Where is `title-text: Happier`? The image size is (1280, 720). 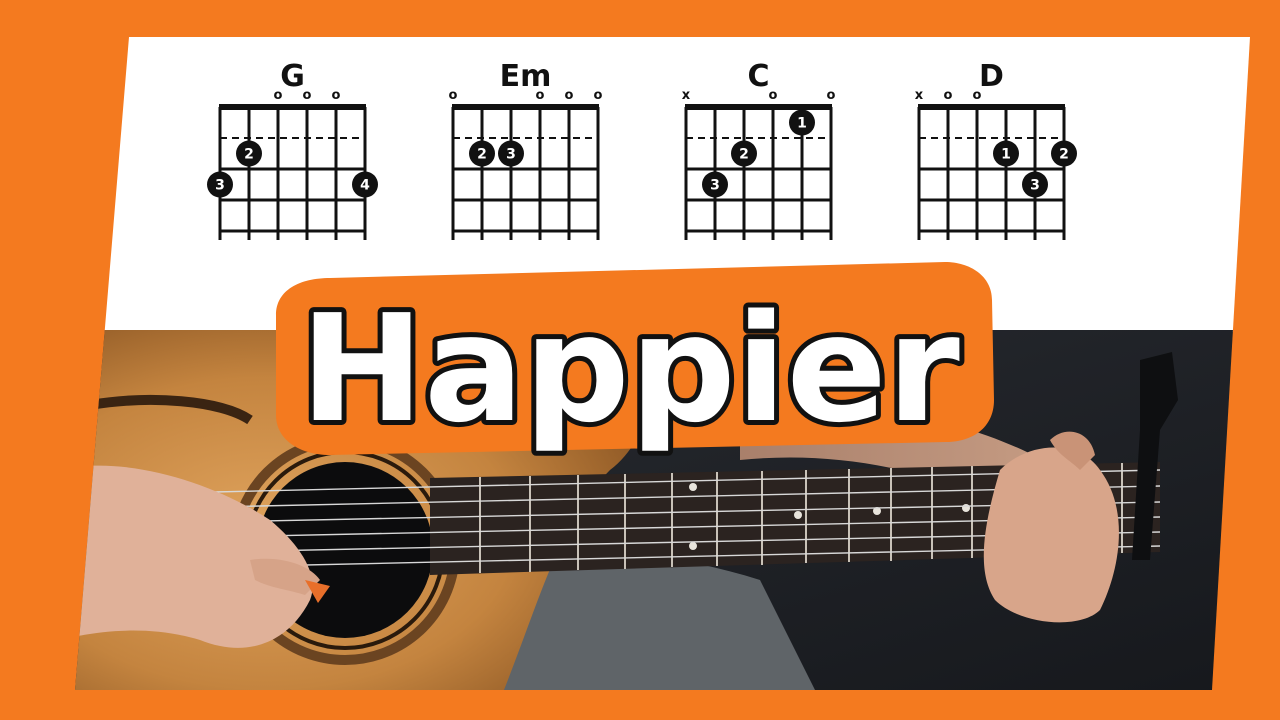 title-text: Happier is located at coordinates (630, 369).